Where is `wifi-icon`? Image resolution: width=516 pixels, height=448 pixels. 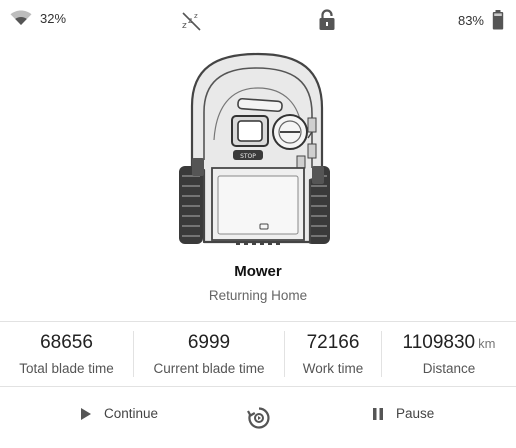 wifi-icon is located at coordinates (21, 17).